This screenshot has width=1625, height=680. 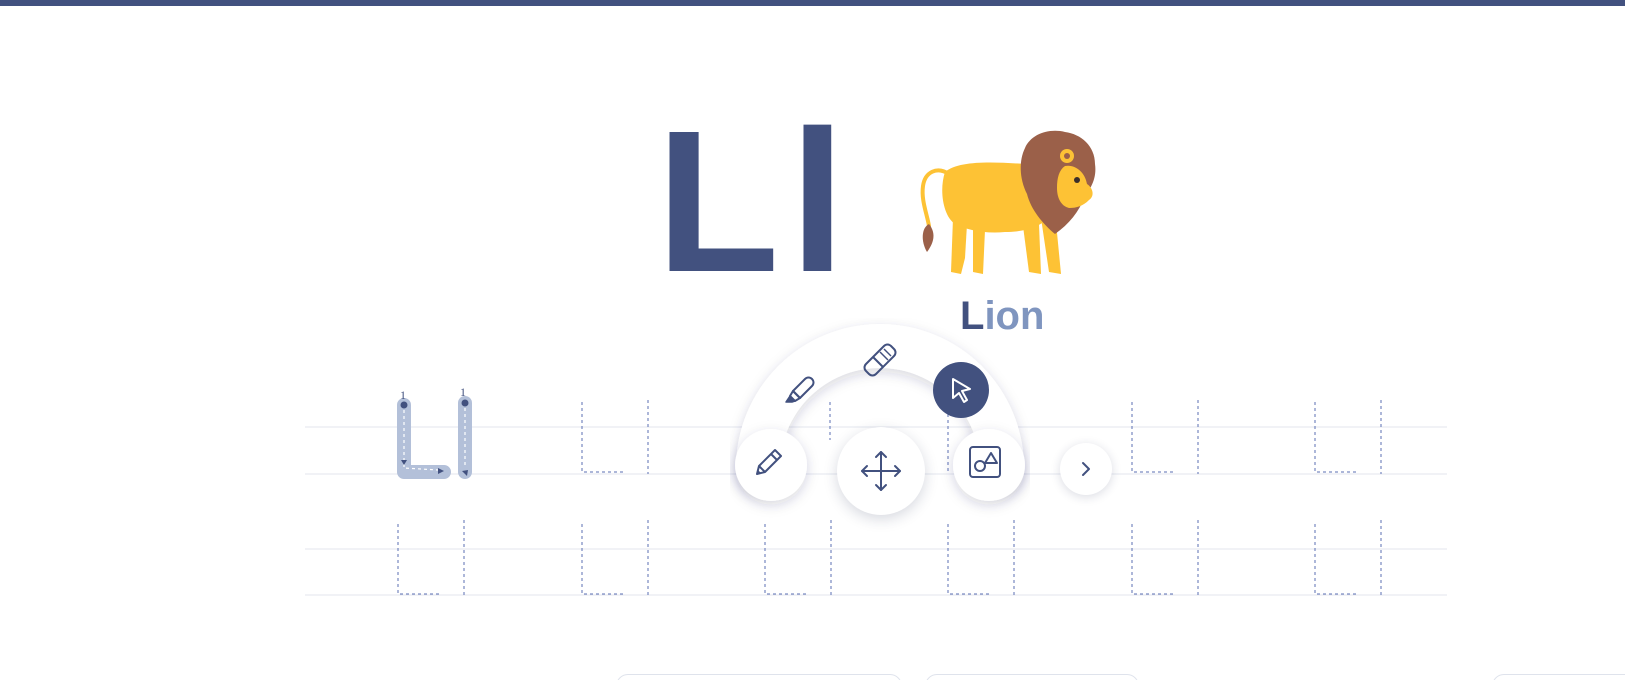 What do you see at coordinates (812, 3) in the screenshot?
I see `top-accent-bar` at bounding box center [812, 3].